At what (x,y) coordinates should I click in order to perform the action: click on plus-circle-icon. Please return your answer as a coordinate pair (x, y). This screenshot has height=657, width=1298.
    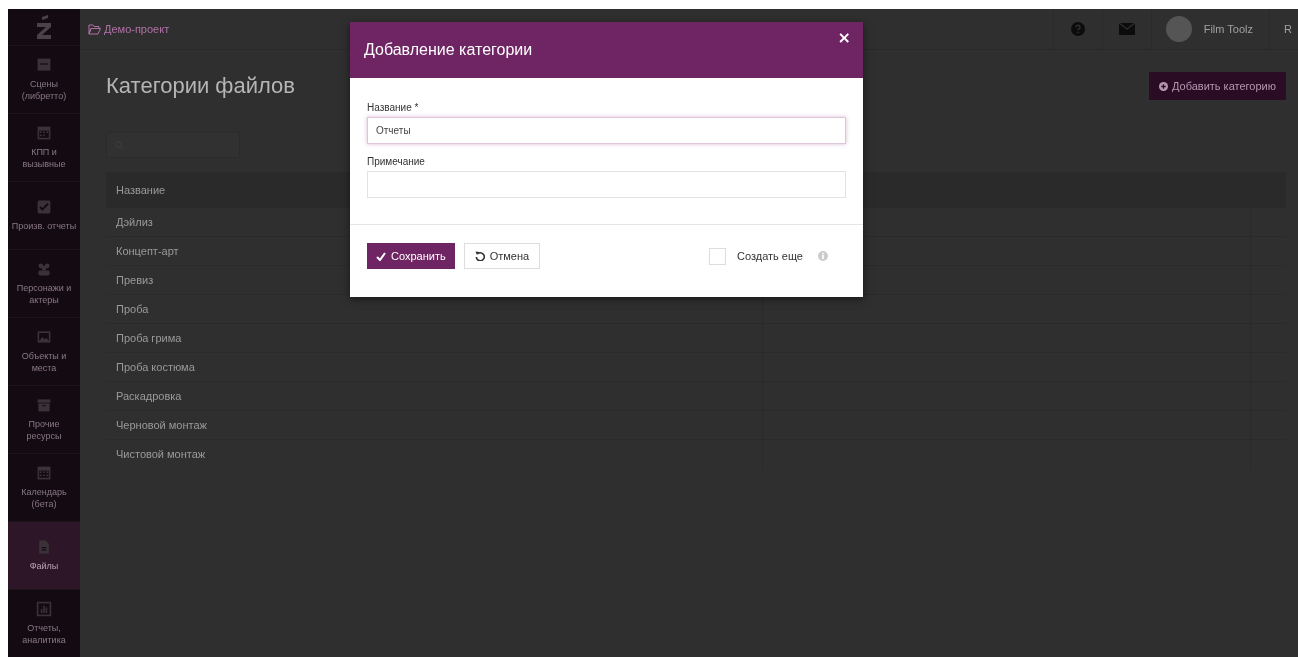
    Looking at the image, I should click on (1163, 86).